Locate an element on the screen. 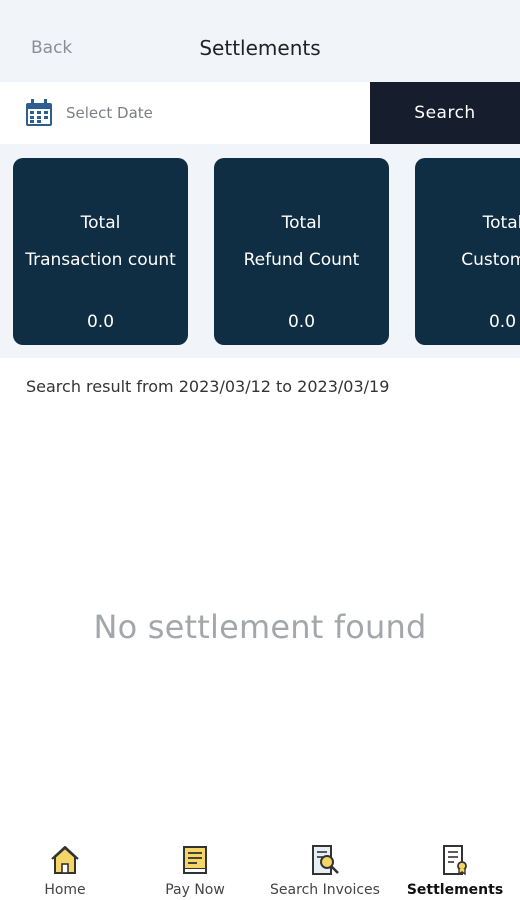 The width and height of the screenshot is (520, 900). tab-home: Home is located at coordinates (65, 871).